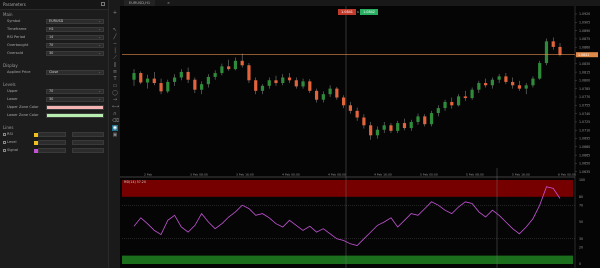 The height and width of the screenshot is (268, 600). What do you see at coordinates (383, 175) in the screenshot?
I see `time-tick-label: 4 Feb 16:00` at bounding box center [383, 175].